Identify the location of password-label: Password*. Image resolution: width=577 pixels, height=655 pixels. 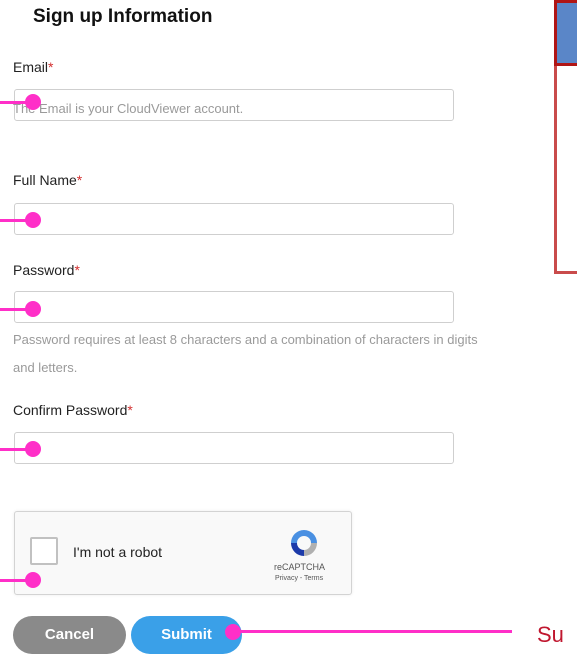
(46, 270).